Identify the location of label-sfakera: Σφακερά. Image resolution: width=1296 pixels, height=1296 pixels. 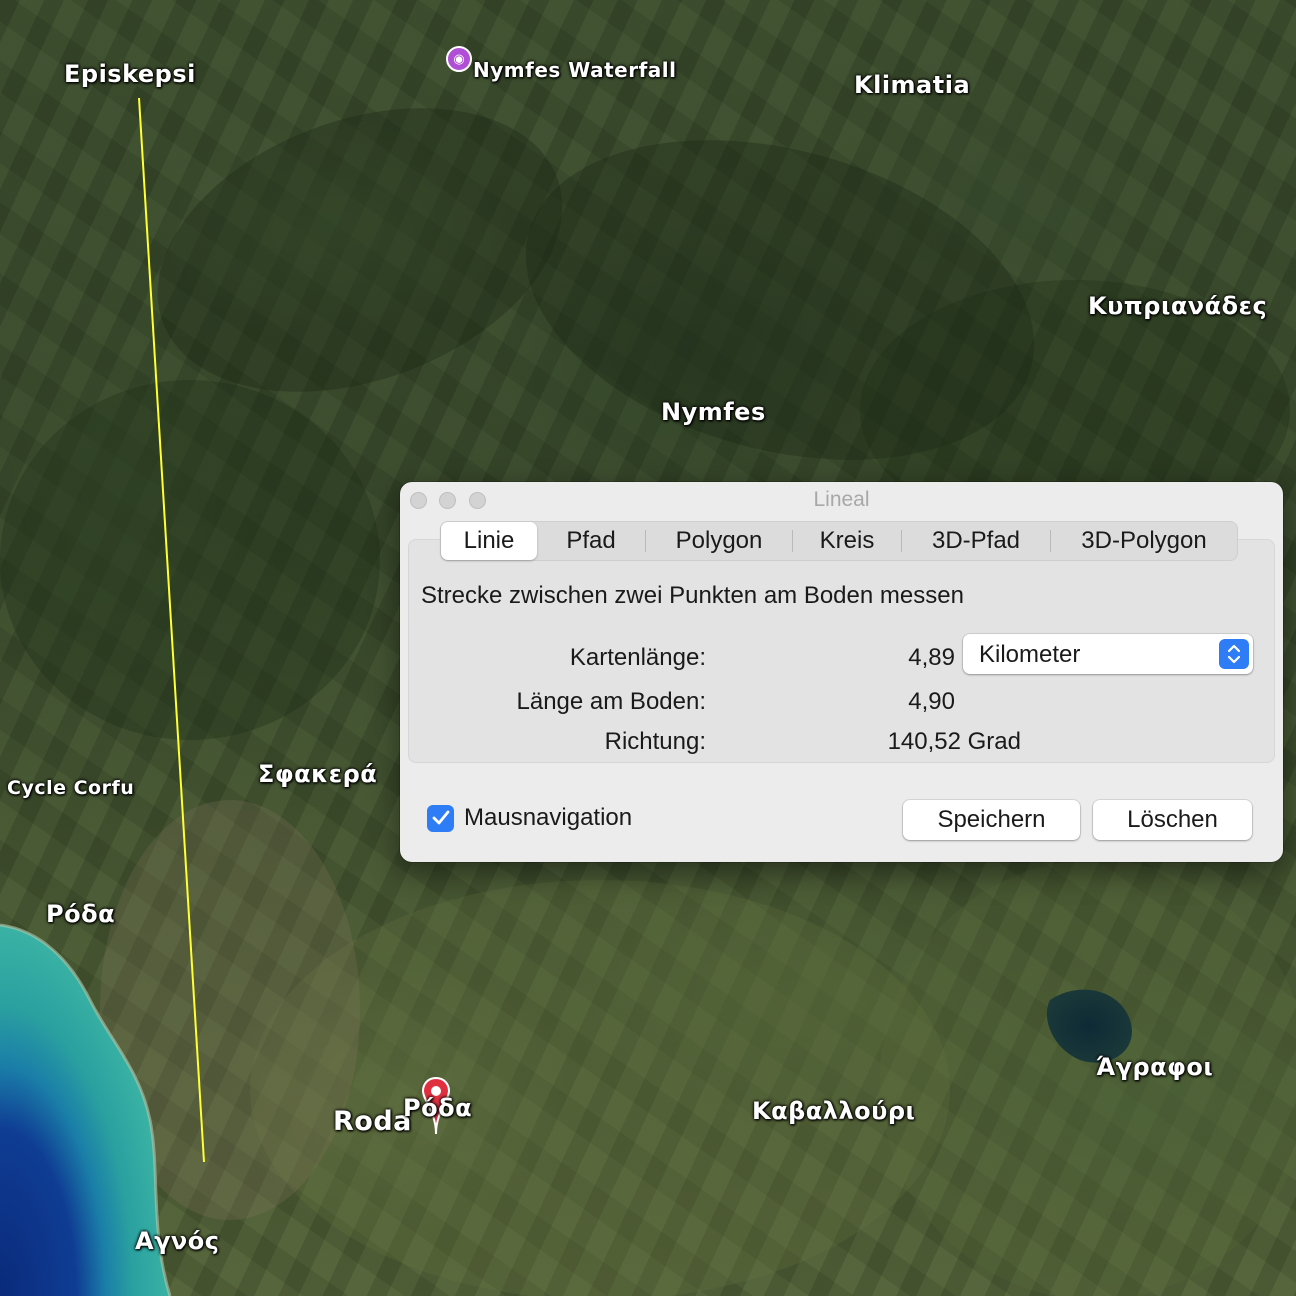
(317, 774).